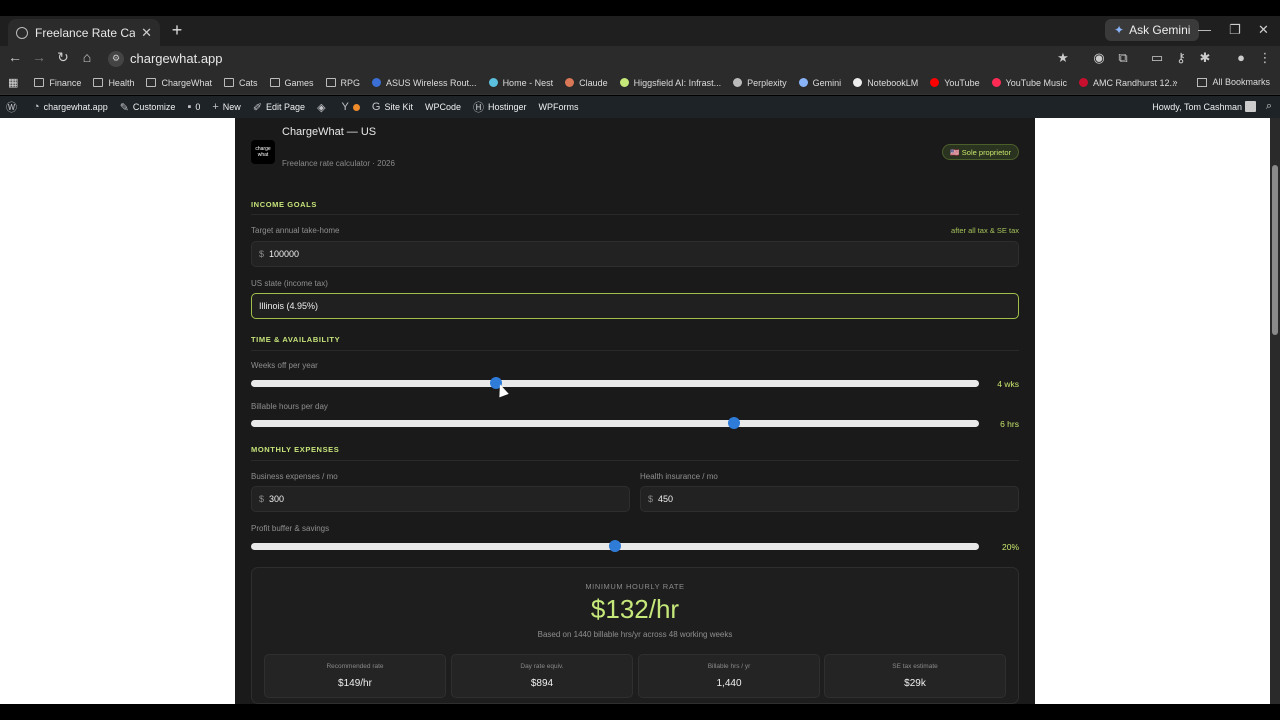 This screenshot has width=1280, height=720. Describe the element at coordinates (1275, 250) in the screenshot. I see `page-scrollbar-thumb` at that location.